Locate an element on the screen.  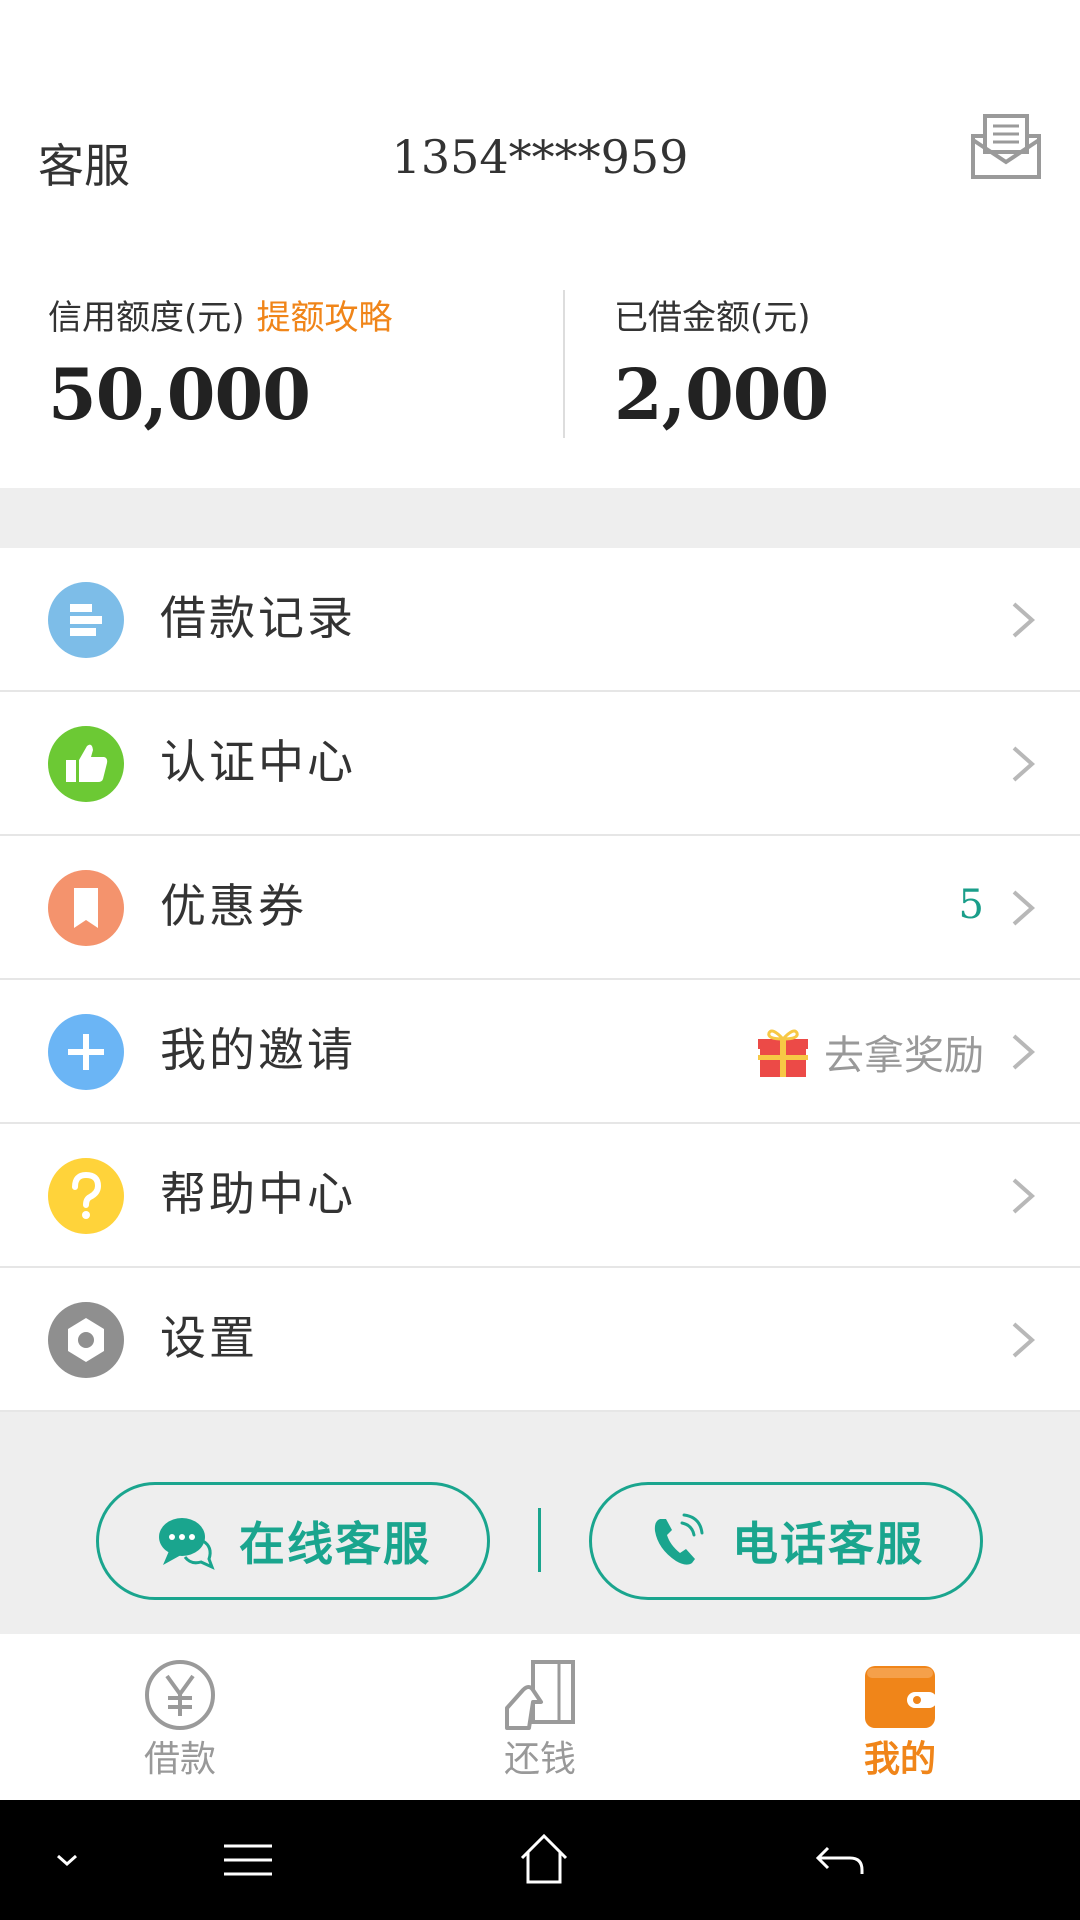
phone-service-button: 电话客服 is located at coordinates (786, 1541).